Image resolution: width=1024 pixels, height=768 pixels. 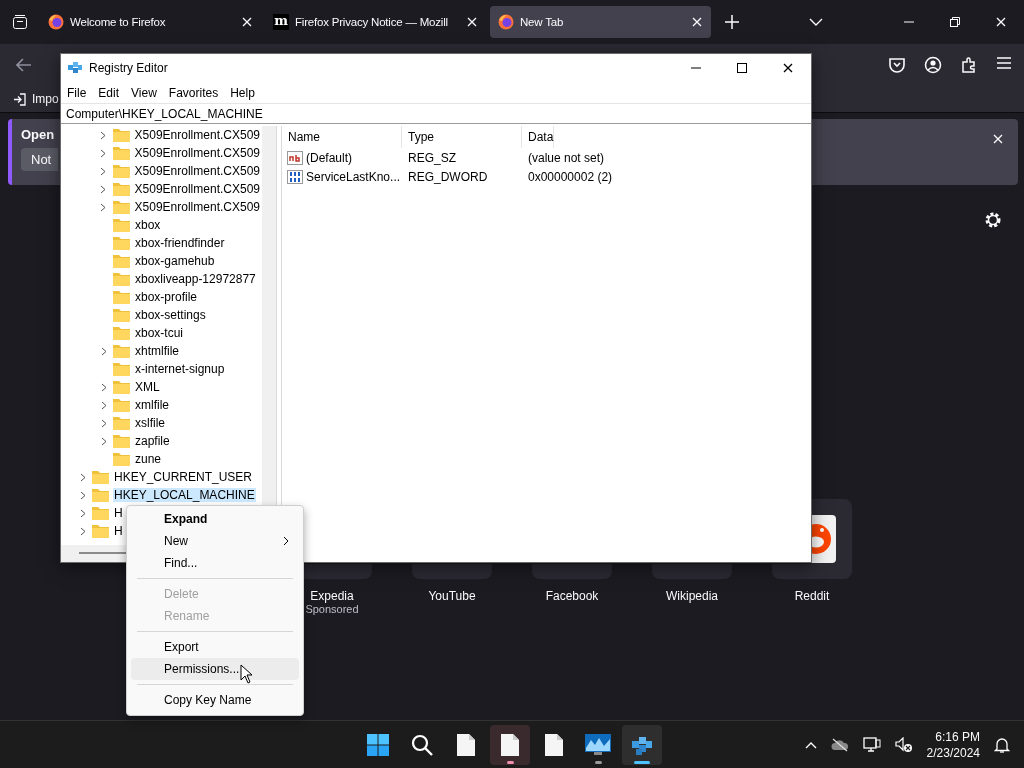 I want to click on address-bar: Computer\HKEY_LOCAL_MACHINE, so click(x=436, y=113).